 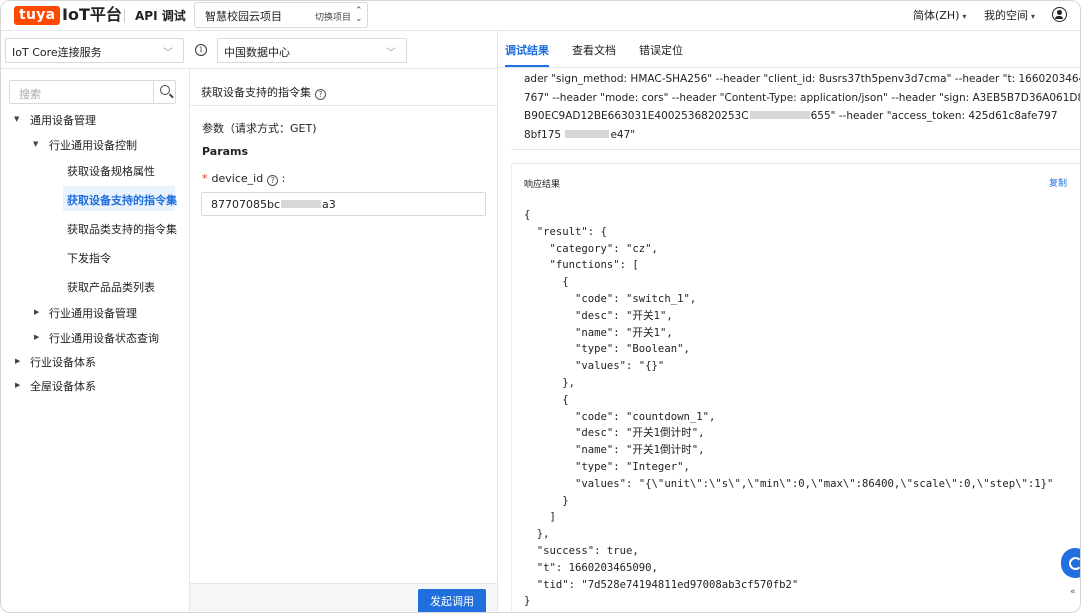 What do you see at coordinates (164, 92) in the screenshot?
I see `search-button` at bounding box center [164, 92].